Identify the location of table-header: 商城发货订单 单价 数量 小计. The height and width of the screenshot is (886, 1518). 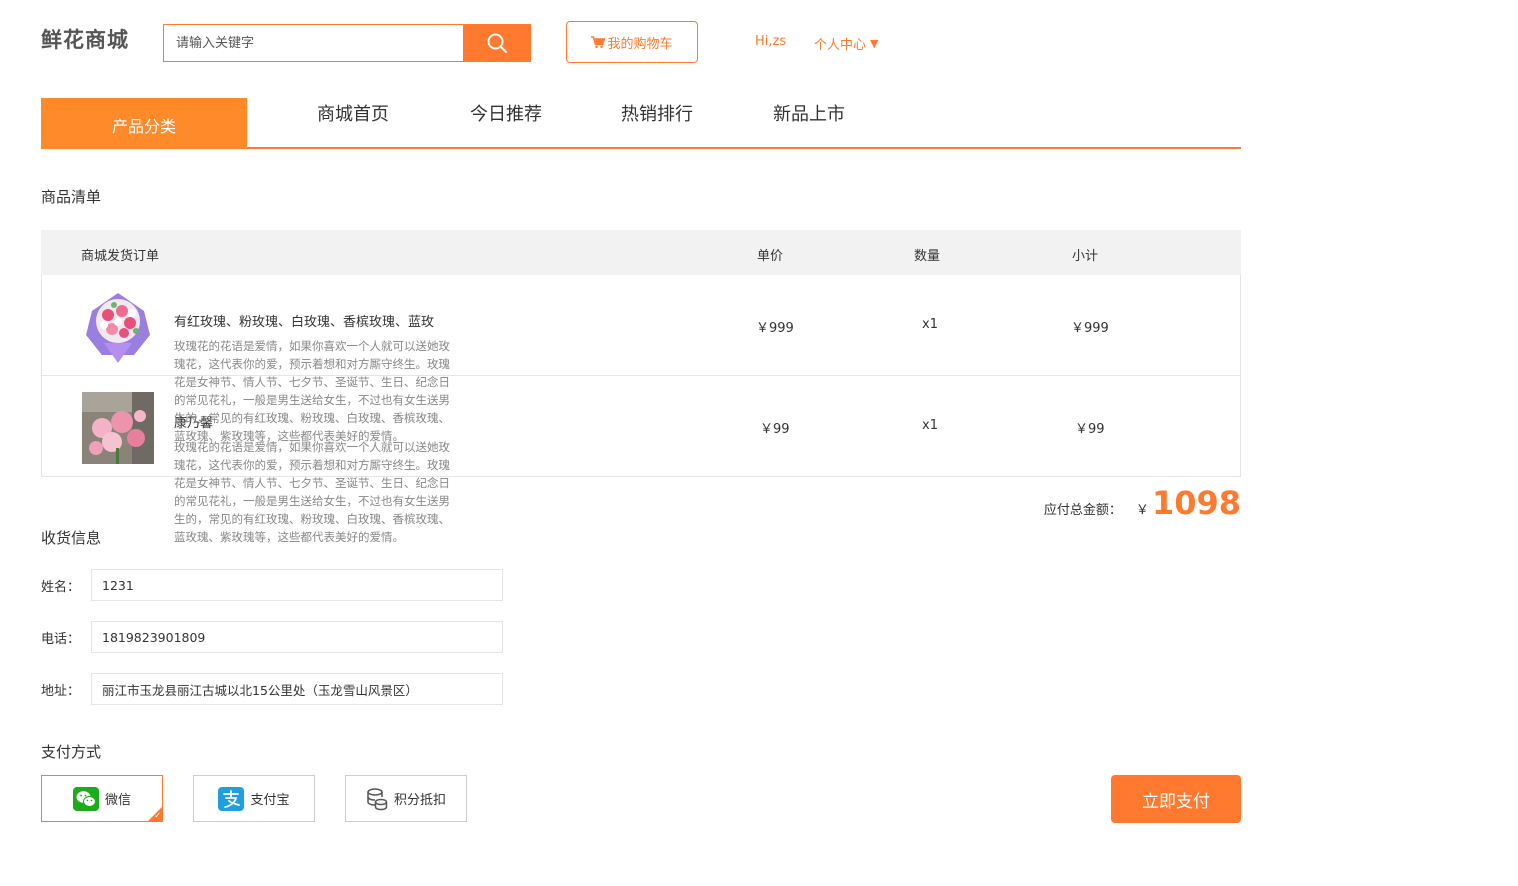
(641, 252).